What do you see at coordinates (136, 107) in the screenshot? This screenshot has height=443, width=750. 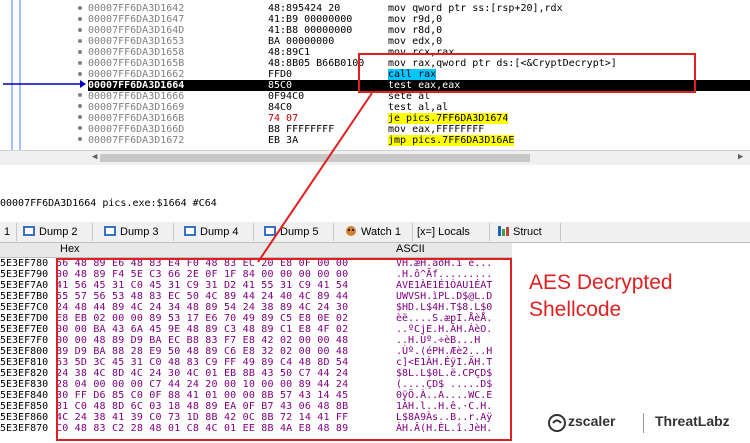 I see `disasm-address: 00007FF6DA3D1669` at bounding box center [136, 107].